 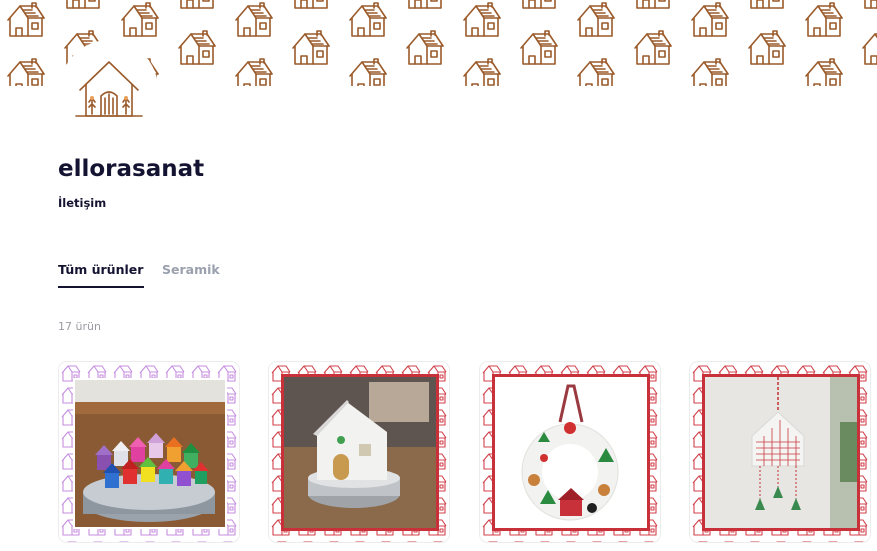 I want to click on tab-ceramic: Seramik, so click(x=191, y=269).